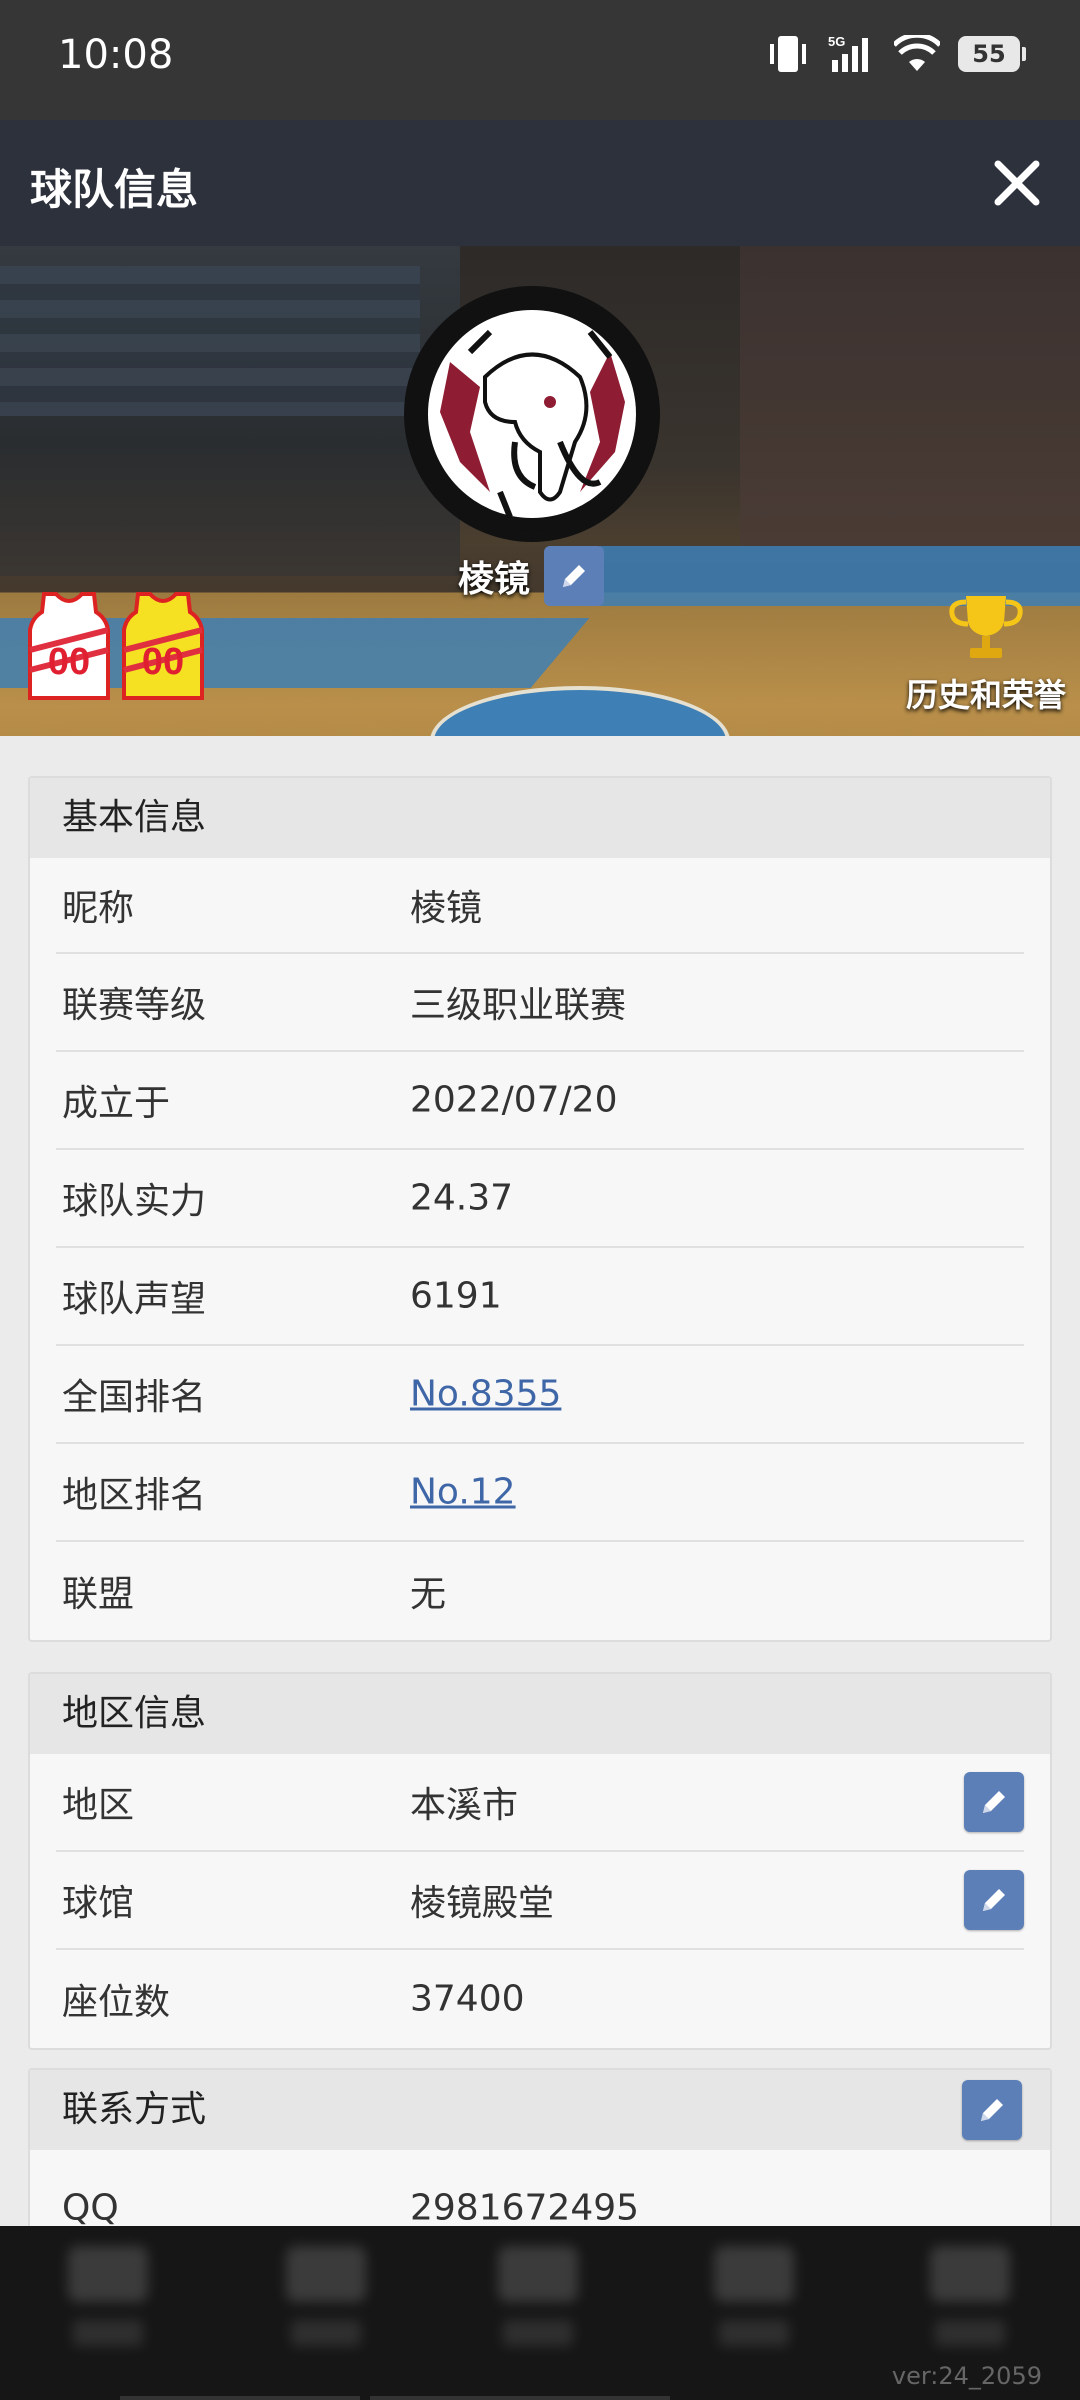  What do you see at coordinates (540, 1803) in the screenshot?
I see `info-row-region: 地区 本溪市` at bounding box center [540, 1803].